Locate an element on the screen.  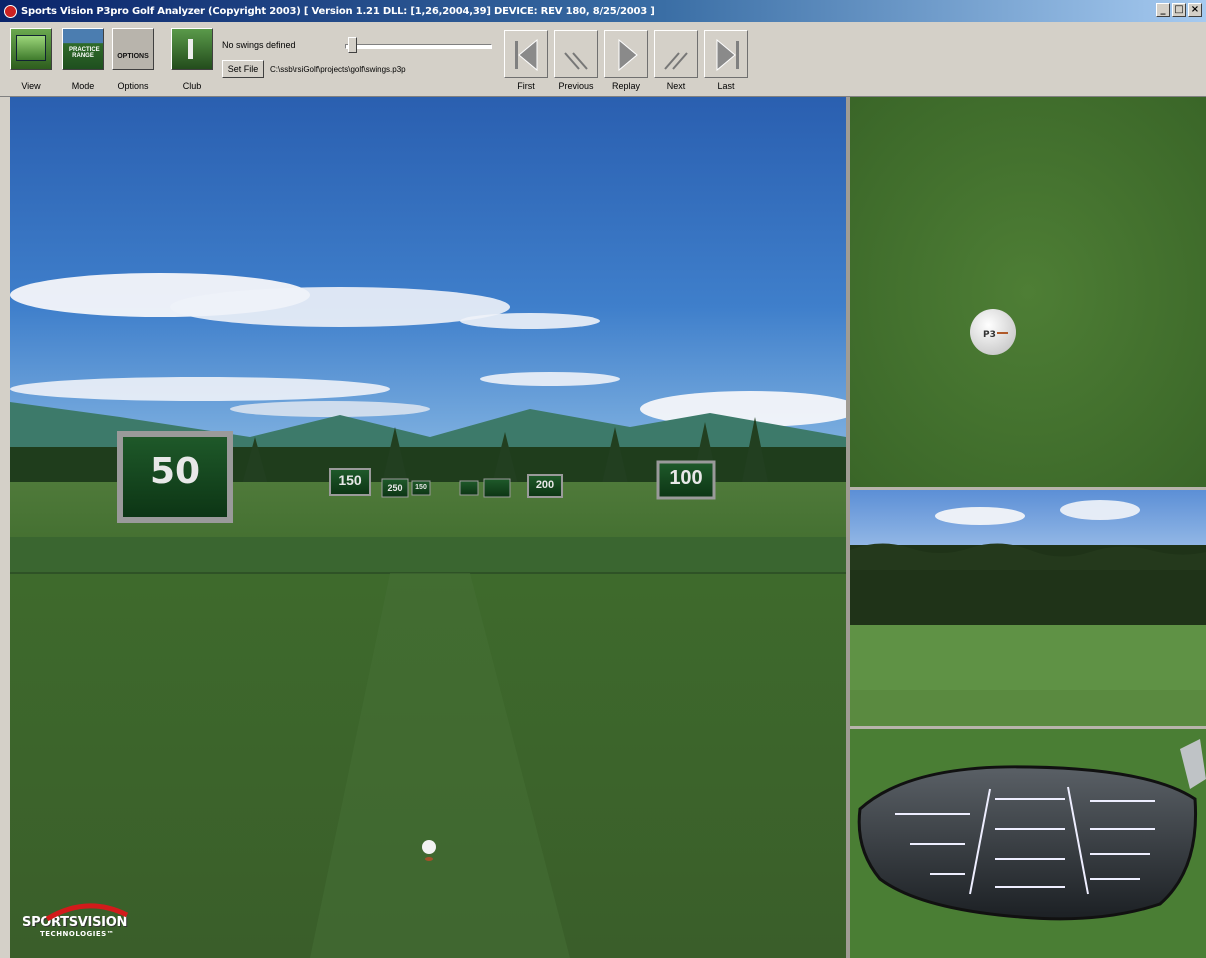
first-button is located at coordinates (526, 54).